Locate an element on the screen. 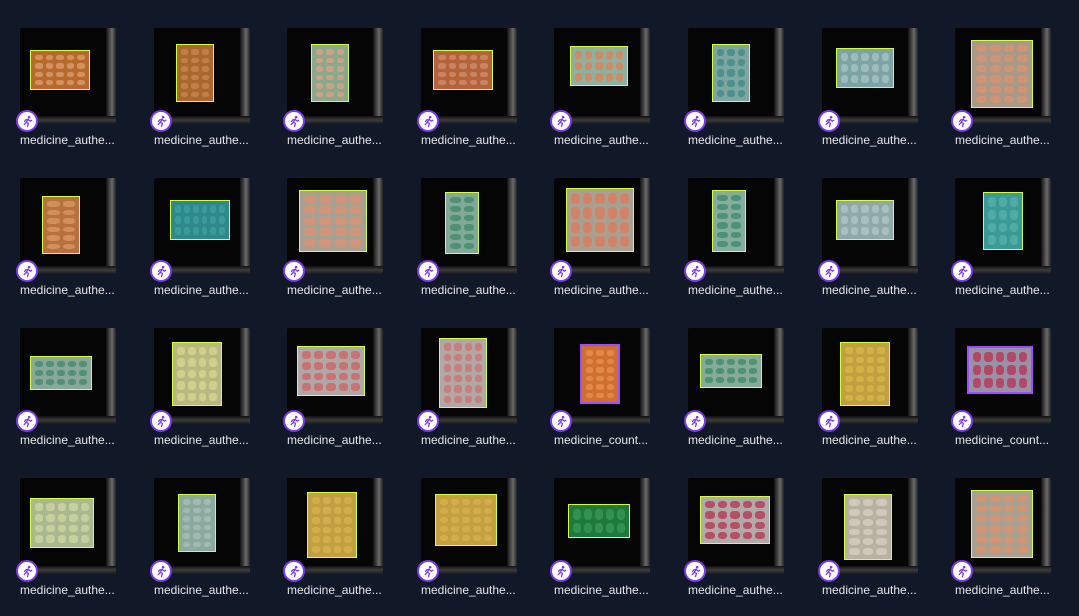 The image size is (1079, 616). detection-box is located at coordinates (1002, 524).